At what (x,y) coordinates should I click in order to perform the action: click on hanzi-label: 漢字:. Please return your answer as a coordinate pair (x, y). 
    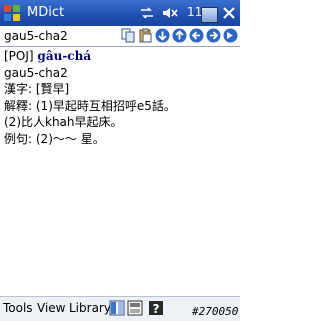
    Looking at the image, I should click on (18, 89).